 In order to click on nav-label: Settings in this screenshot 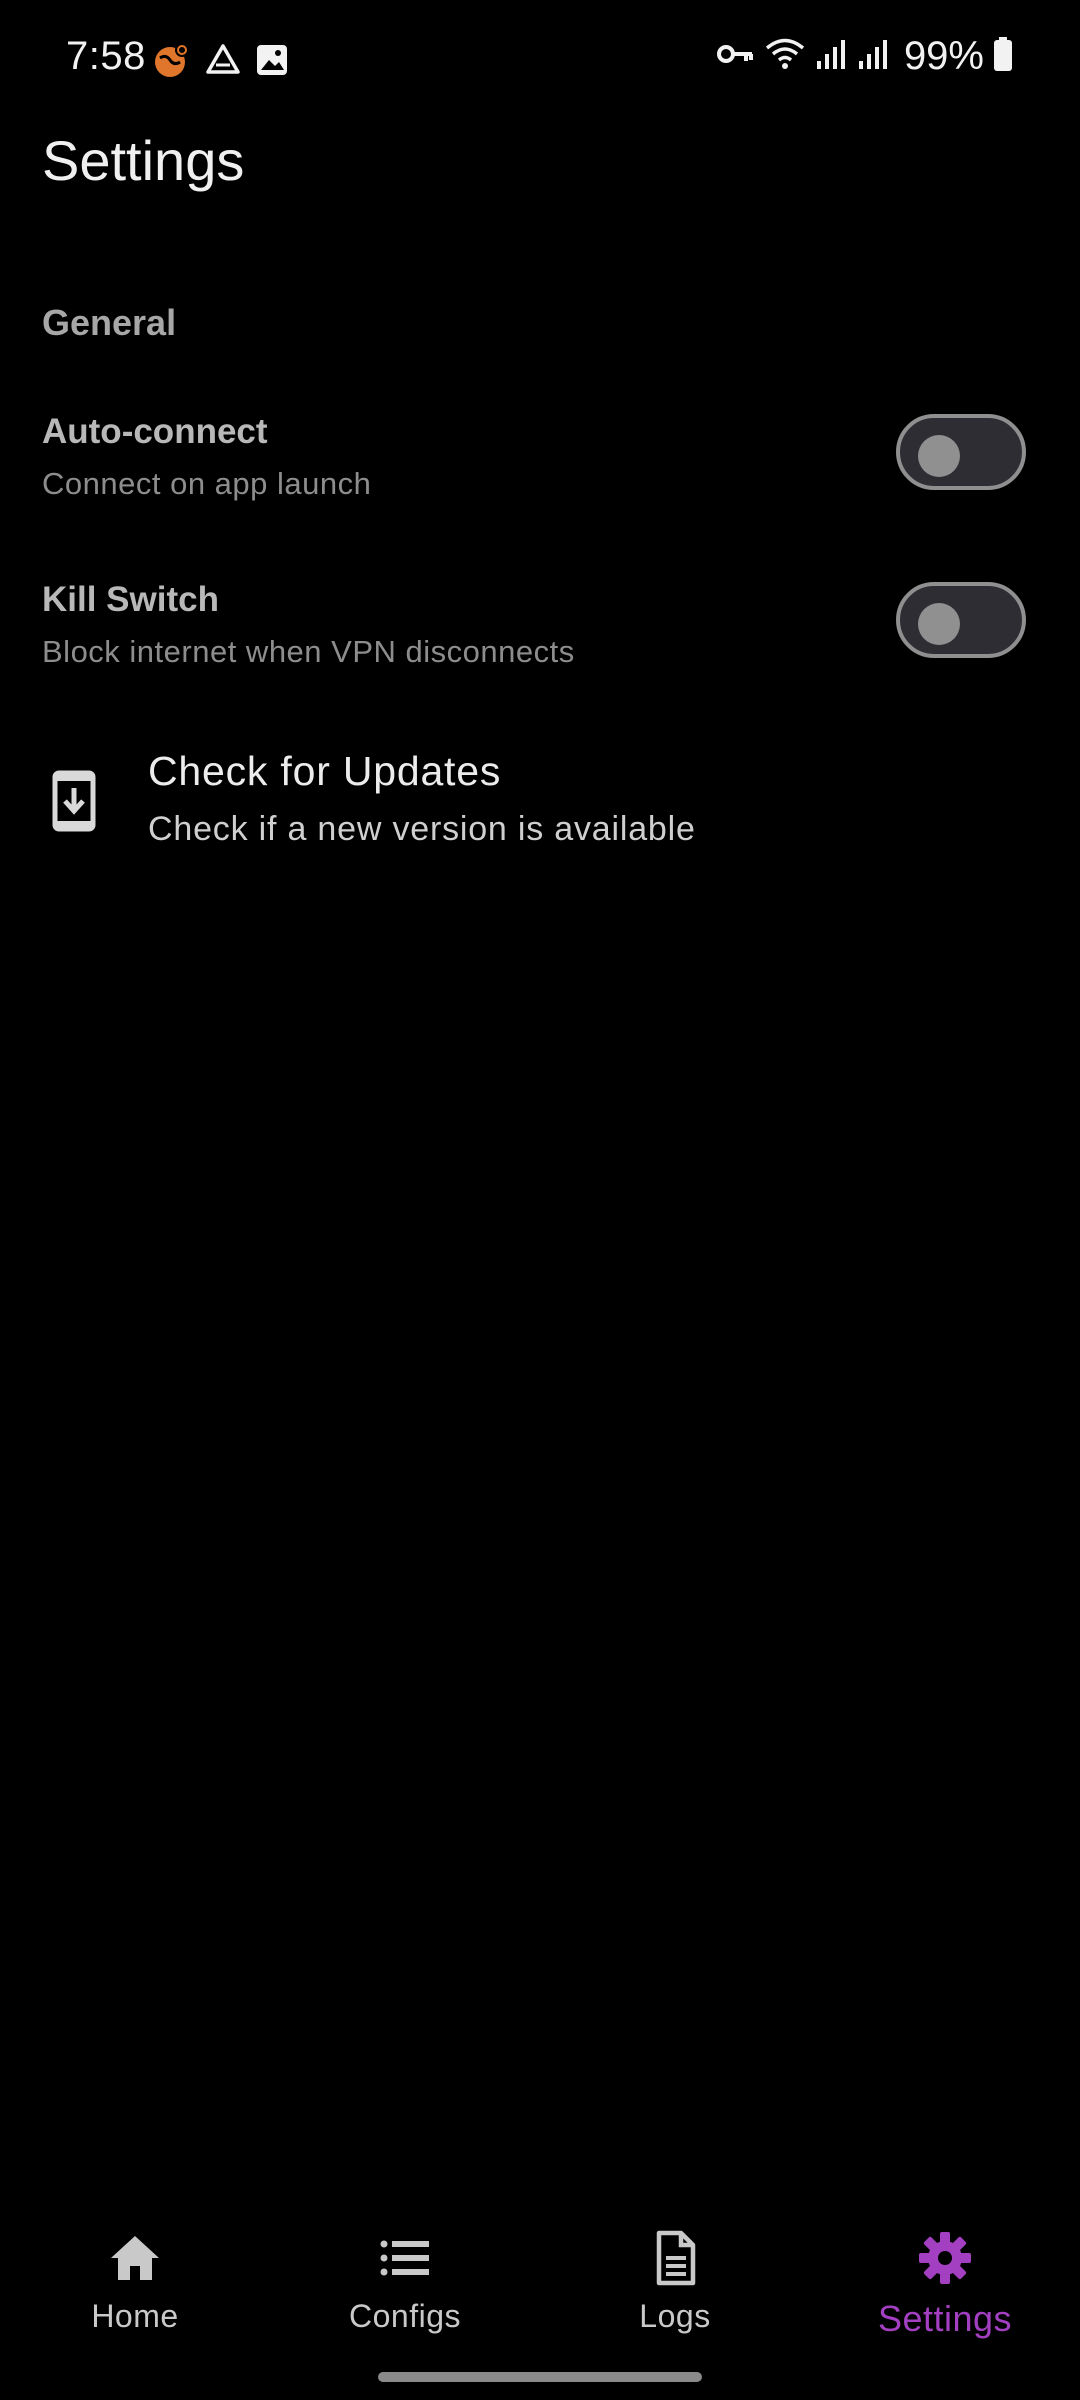, I will do `click(945, 2318)`.